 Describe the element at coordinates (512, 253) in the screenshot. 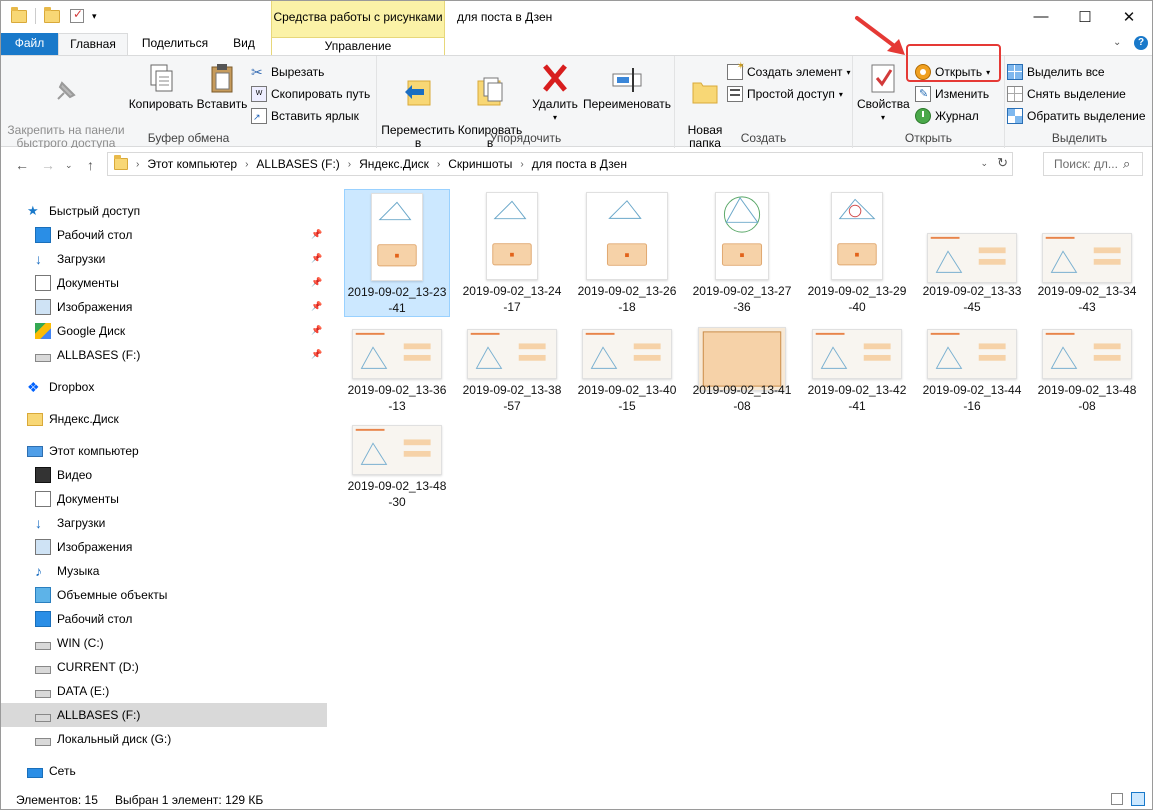

I see `file-tile: ■ 2019-09-02_13-24 -17` at that location.